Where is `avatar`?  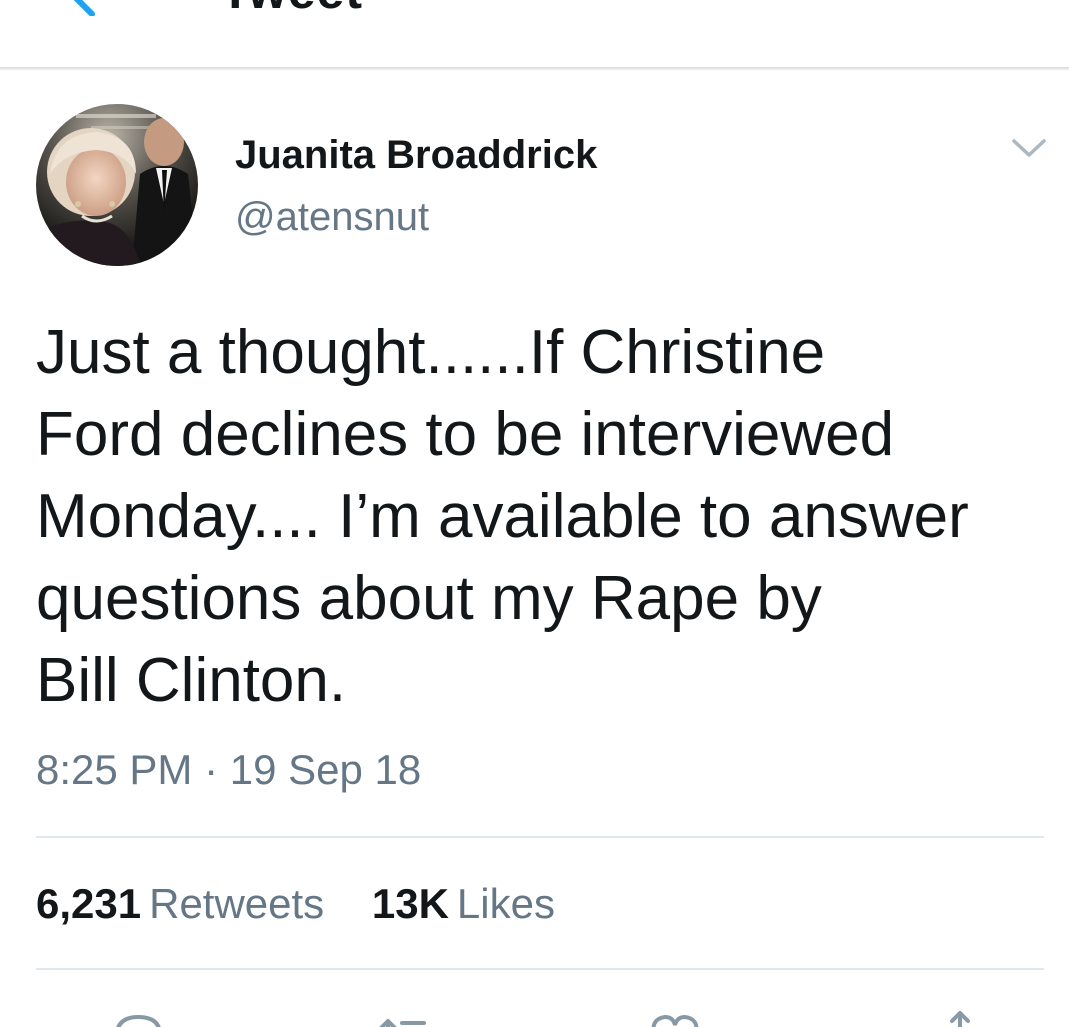
avatar is located at coordinates (117, 185).